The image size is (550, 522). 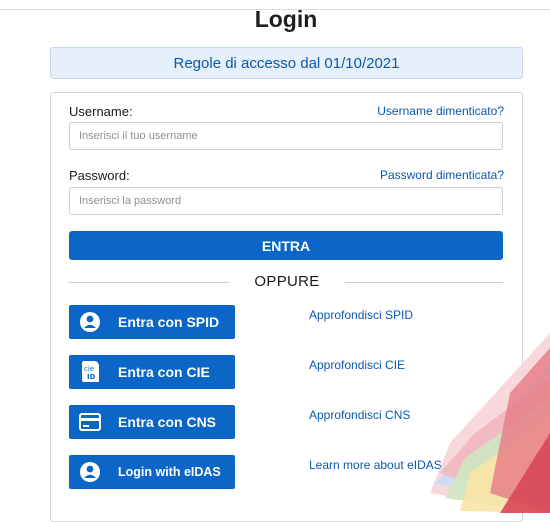 I want to click on spid-user-icon, so click(x=90, y=322).